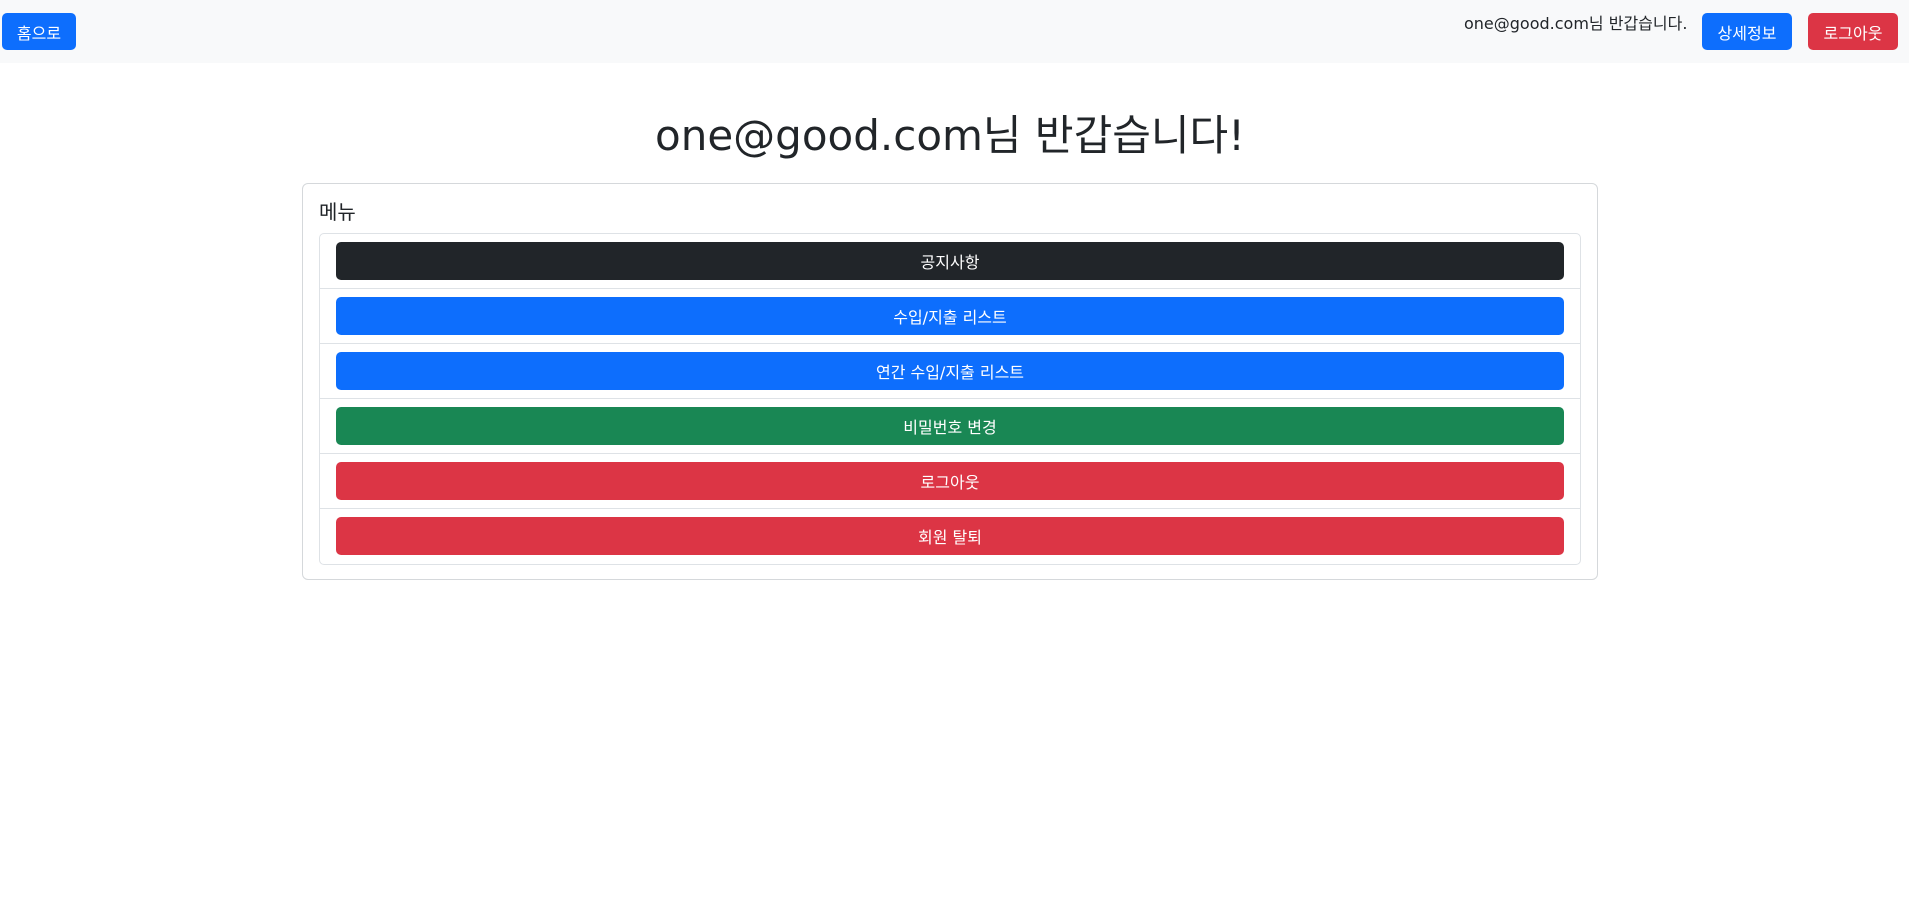 The height and width of the screenshot is (903, 1909). I want to click on detail-info-button: 상세정보, so click(1747, 31).